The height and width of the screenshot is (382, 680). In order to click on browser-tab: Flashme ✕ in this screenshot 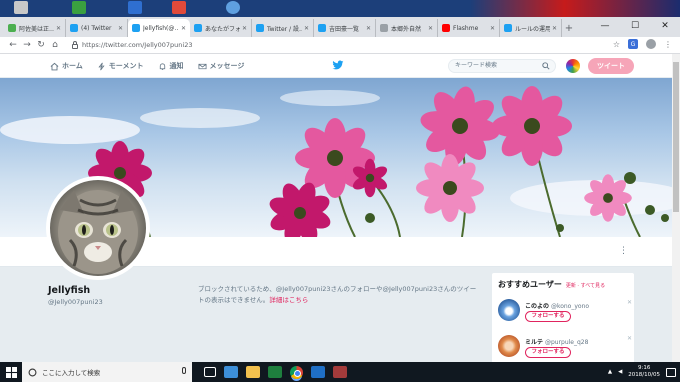, I will do `click(469, 28)`.